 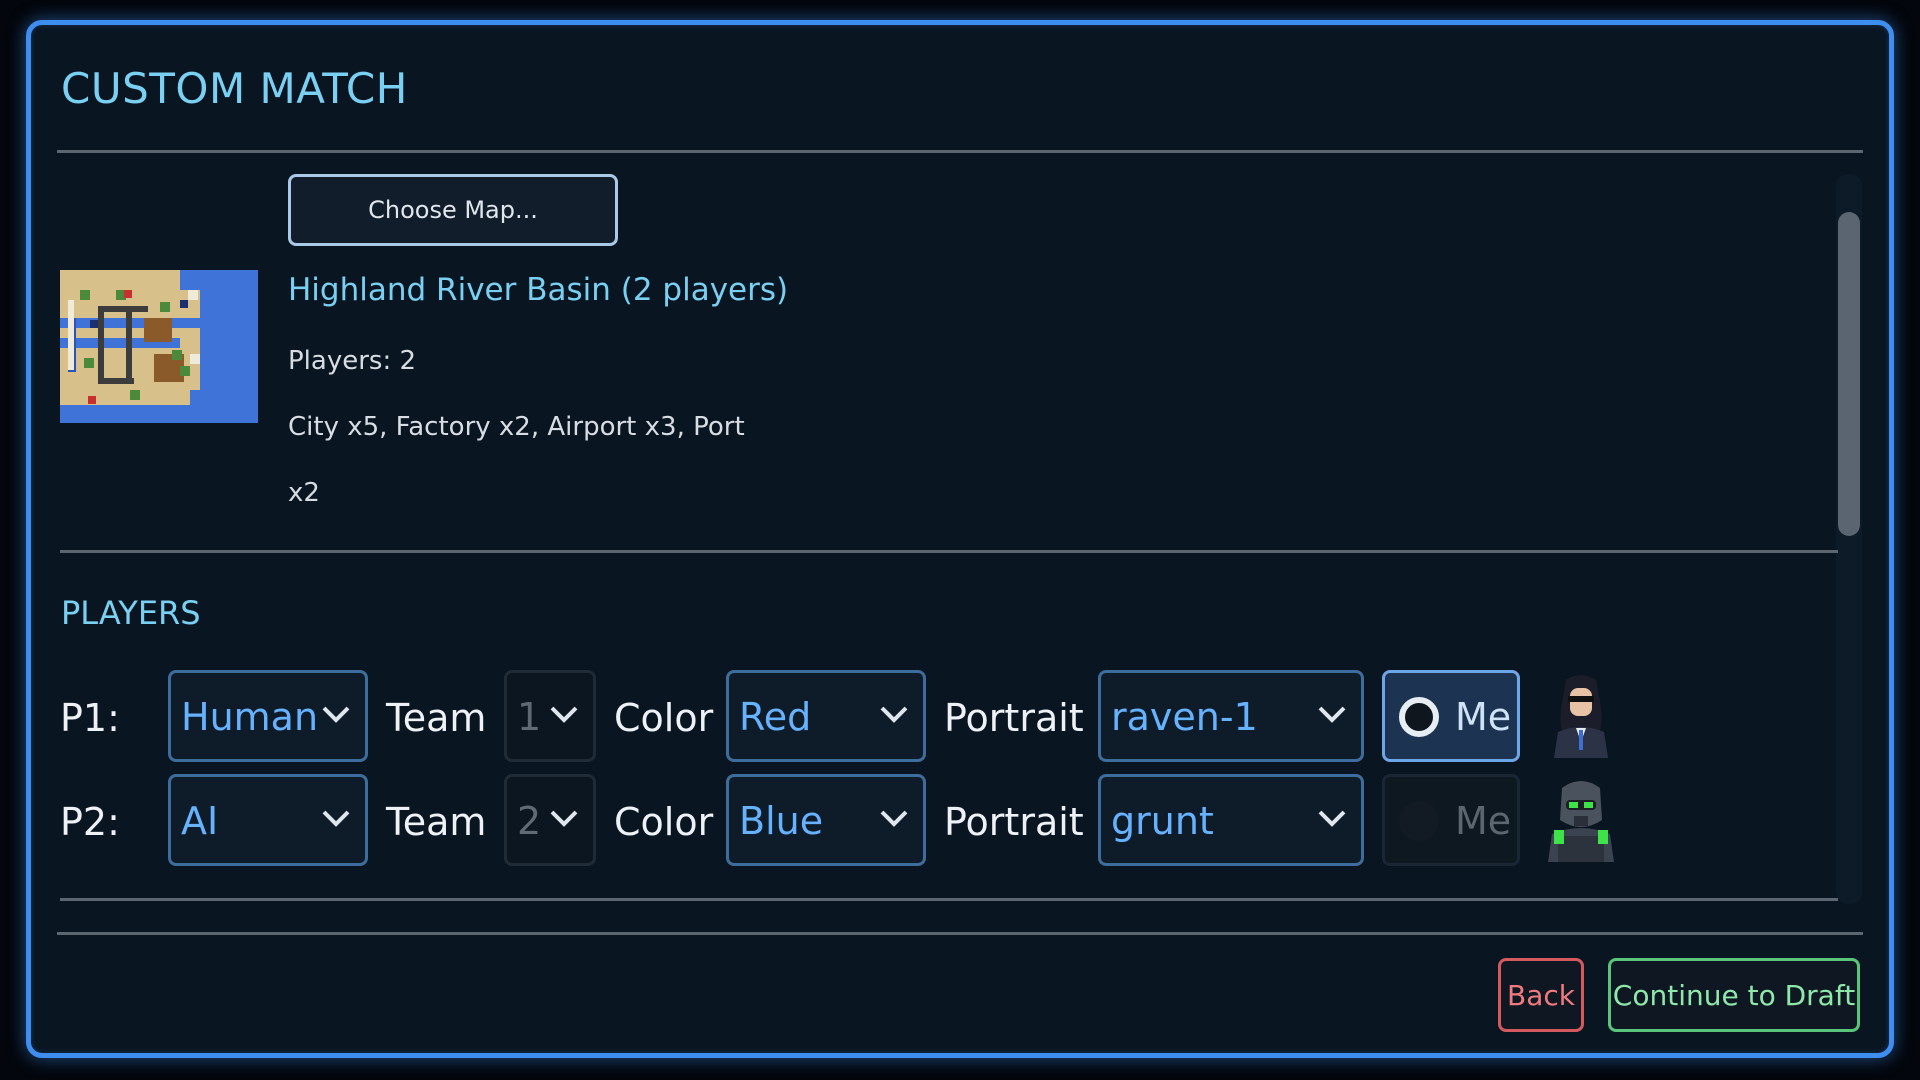 I want to click on portrait-select: raven-1, so click(x=1231, y=716).